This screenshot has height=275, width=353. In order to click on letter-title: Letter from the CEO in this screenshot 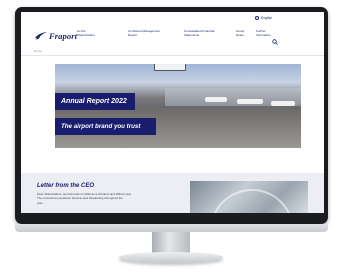, I will do `click(65, 186)`.